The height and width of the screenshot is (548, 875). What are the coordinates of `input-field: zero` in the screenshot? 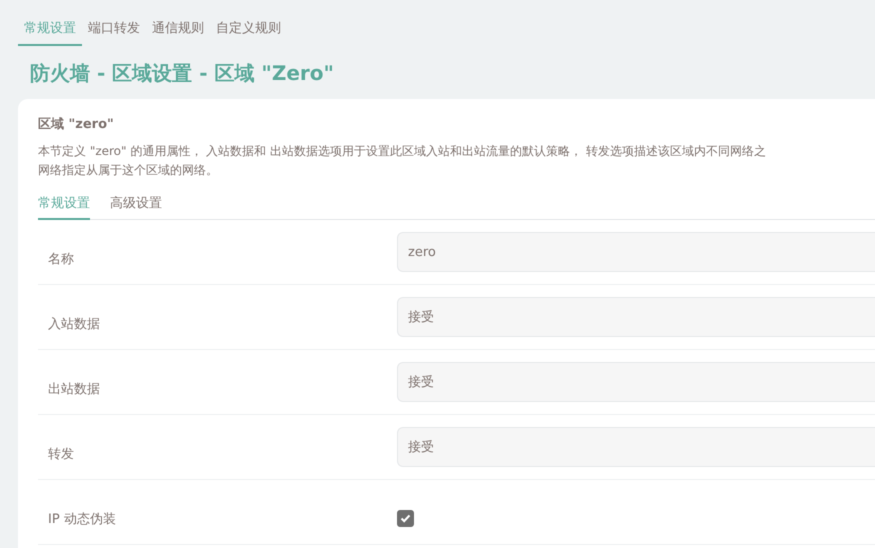 It's located at (636, 252).